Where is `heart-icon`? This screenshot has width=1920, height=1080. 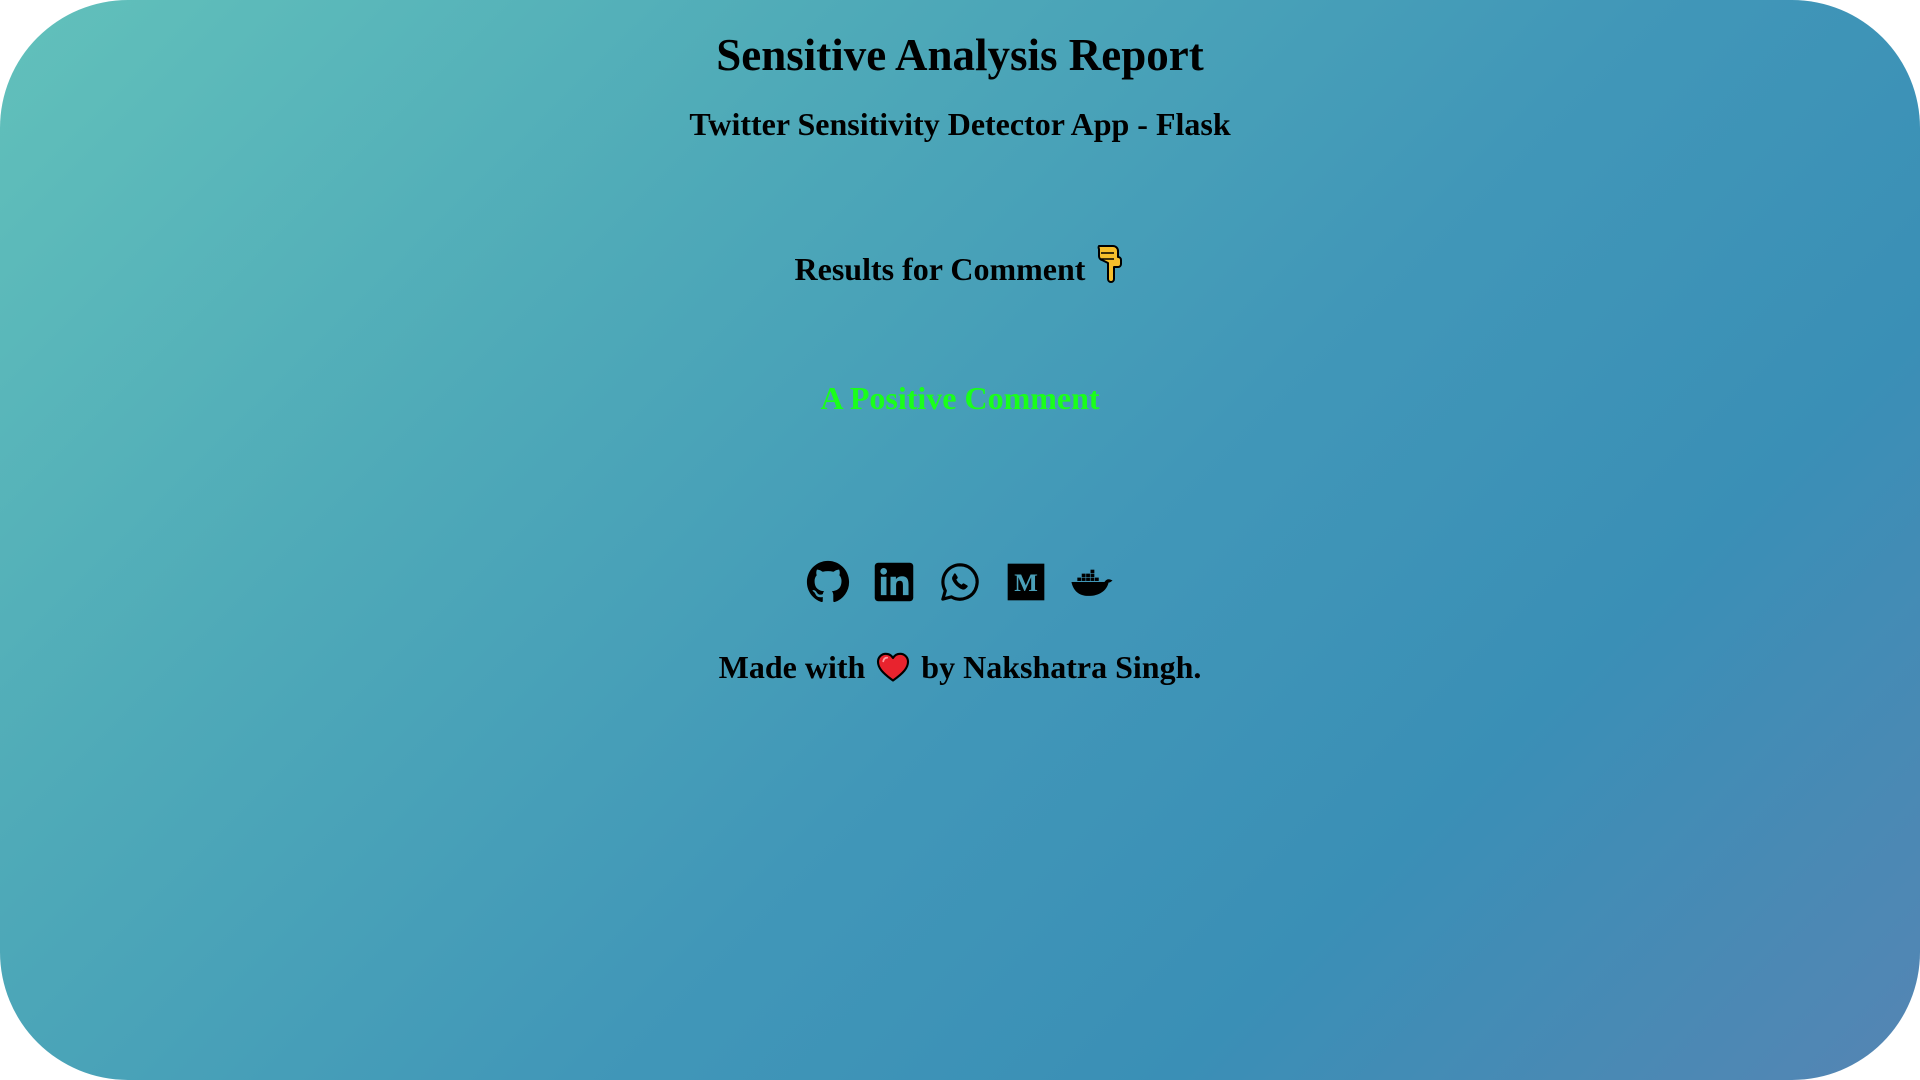 heart-icon is located at coordinates (893, 667).